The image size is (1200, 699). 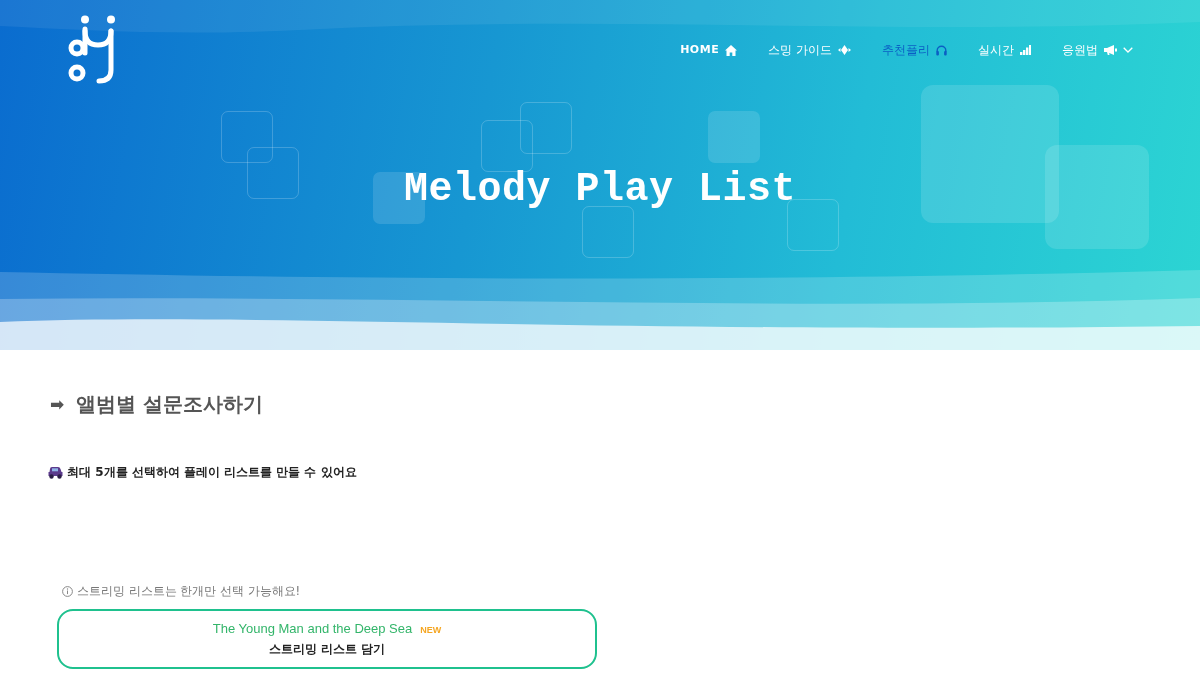 What do you see at coordinates (92, 50) in the screenshot?
I see `logo-icon` at bounding box center [92, 50].